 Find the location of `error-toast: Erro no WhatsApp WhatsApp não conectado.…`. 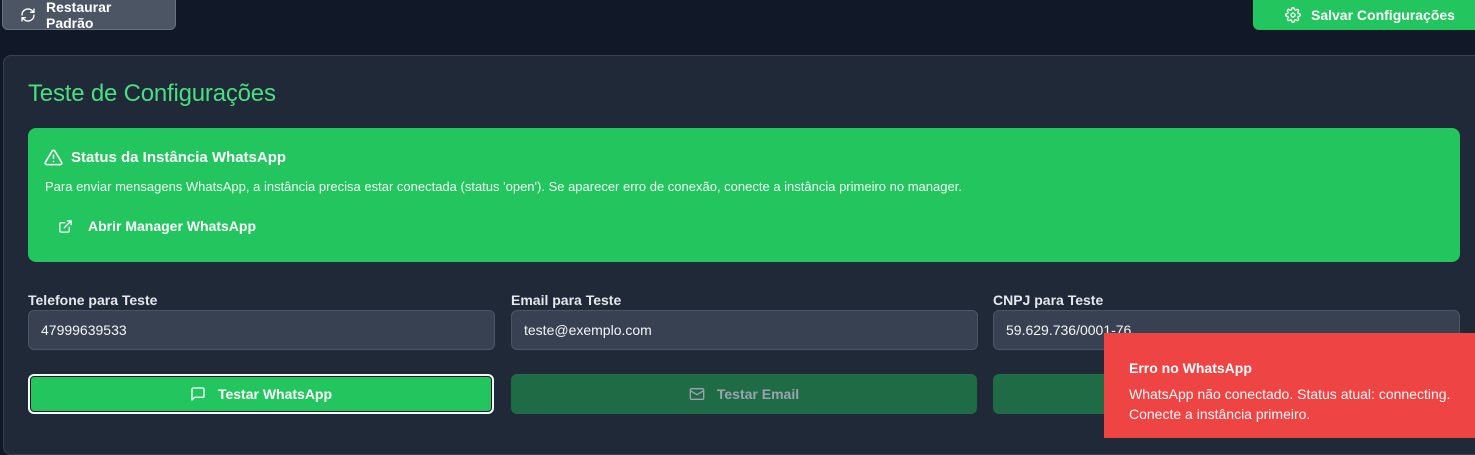

error-toast: Erro no WhatsApp WhatsApp não conectado.… is located at coordinates (1289, 385).